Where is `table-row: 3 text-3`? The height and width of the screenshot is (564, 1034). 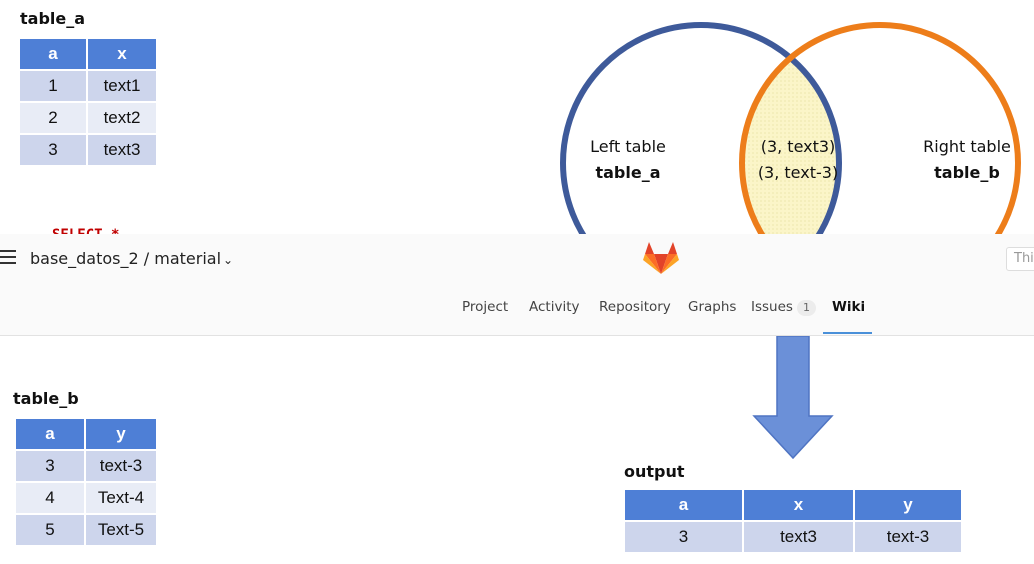
table-row: 3 text-3 is located at coordinates (86, 466).